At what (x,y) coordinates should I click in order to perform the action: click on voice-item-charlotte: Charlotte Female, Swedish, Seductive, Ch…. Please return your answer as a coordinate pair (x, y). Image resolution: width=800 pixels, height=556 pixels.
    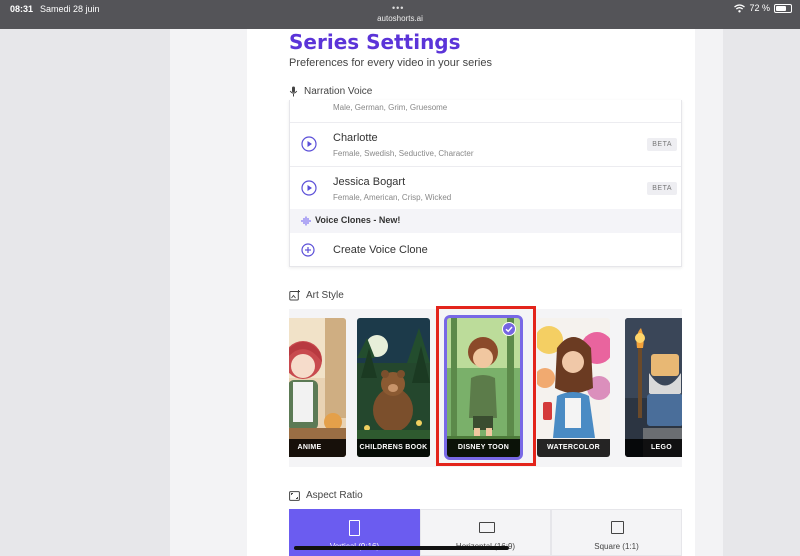
    Looking at the image, I should click on (485, 144).